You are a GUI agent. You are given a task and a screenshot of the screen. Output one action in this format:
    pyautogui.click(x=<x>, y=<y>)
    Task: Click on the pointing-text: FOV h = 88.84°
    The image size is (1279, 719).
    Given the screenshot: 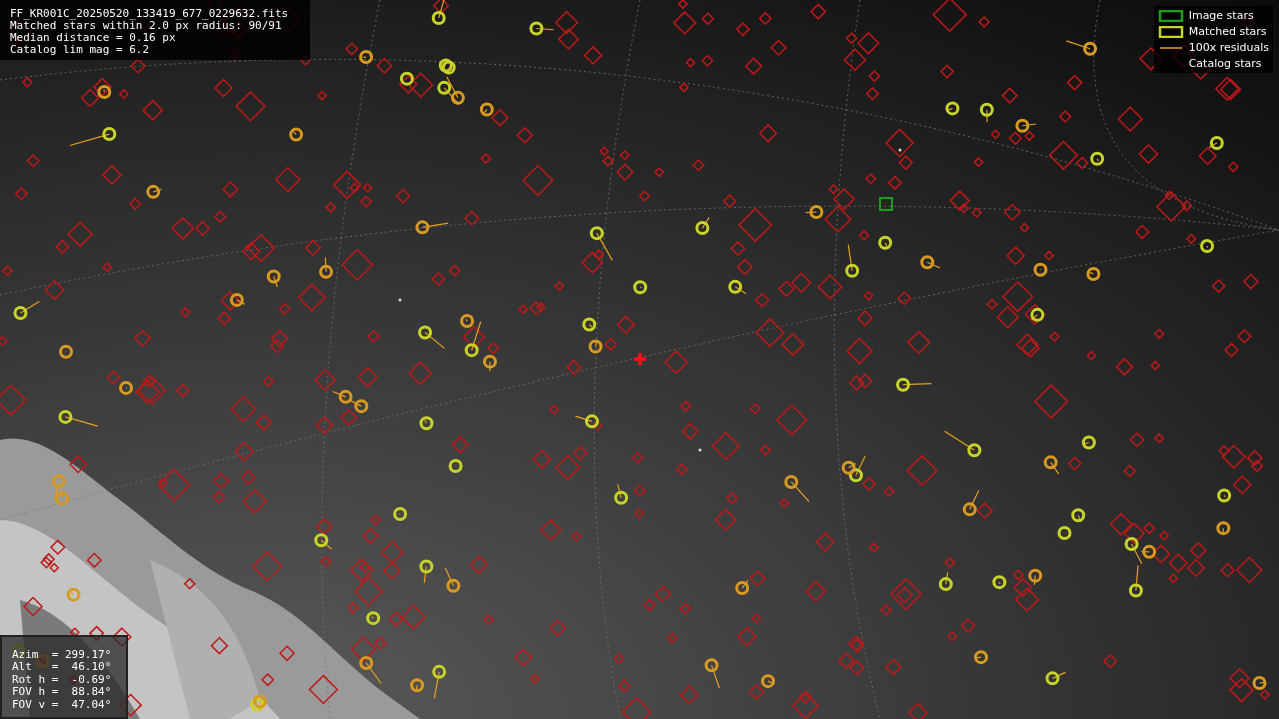 What is the action you would take?
    pyautogui.click(x=62, y=692)
    